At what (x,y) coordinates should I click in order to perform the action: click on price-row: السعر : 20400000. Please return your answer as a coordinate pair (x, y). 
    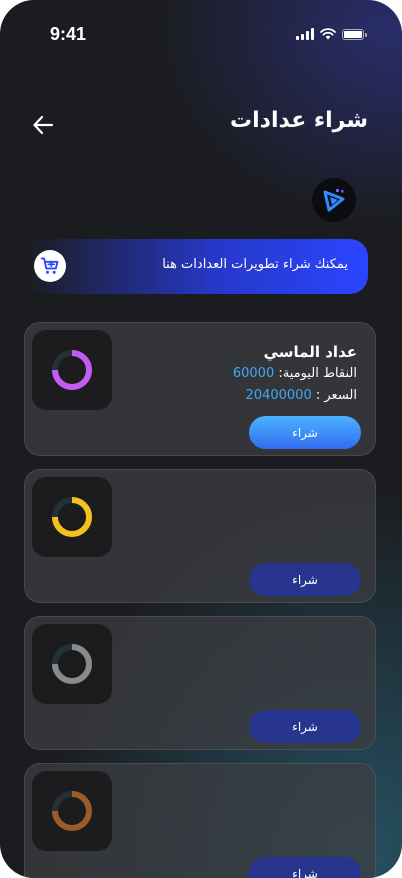
    Looking at the image, I should click on (301, 395).